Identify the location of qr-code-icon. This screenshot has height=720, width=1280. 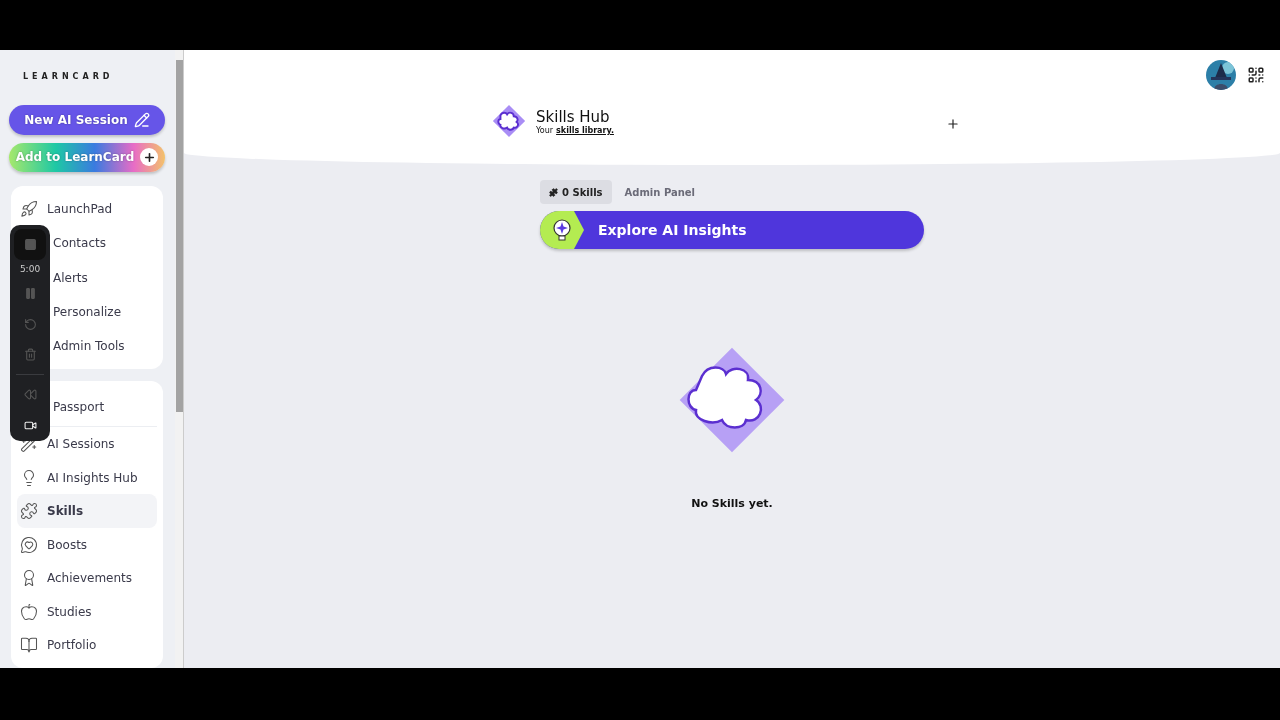
(1256, 75).